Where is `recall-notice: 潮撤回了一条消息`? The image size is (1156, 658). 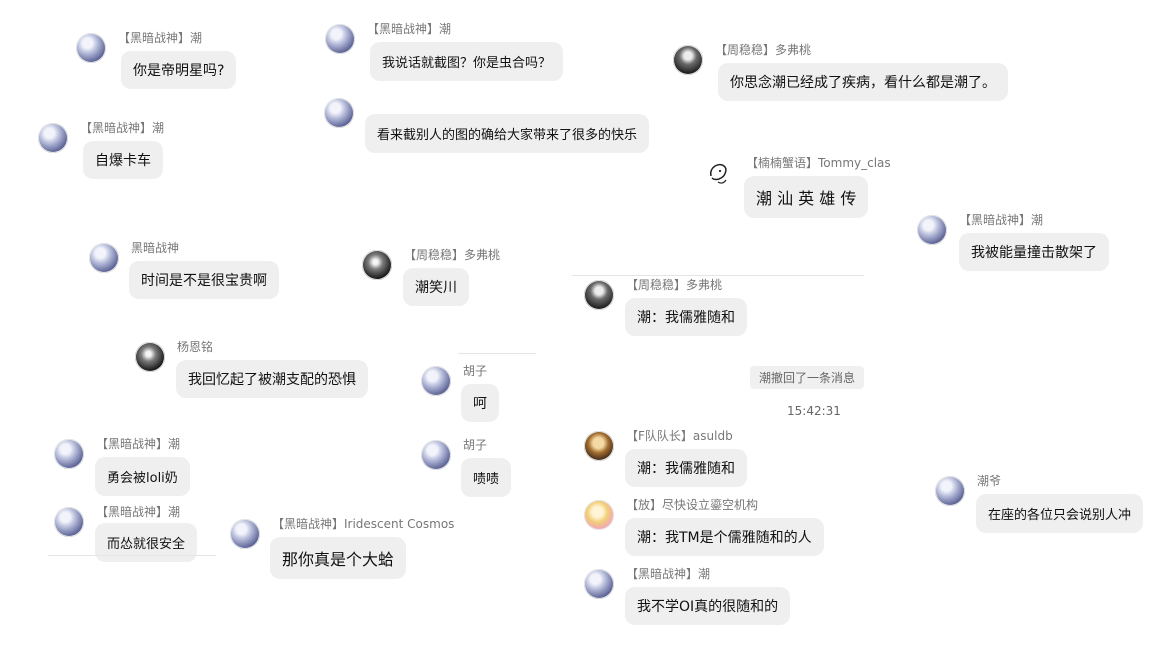
recall-notice: 潮撤回了一条消息 is located at coordinates (807, 377).